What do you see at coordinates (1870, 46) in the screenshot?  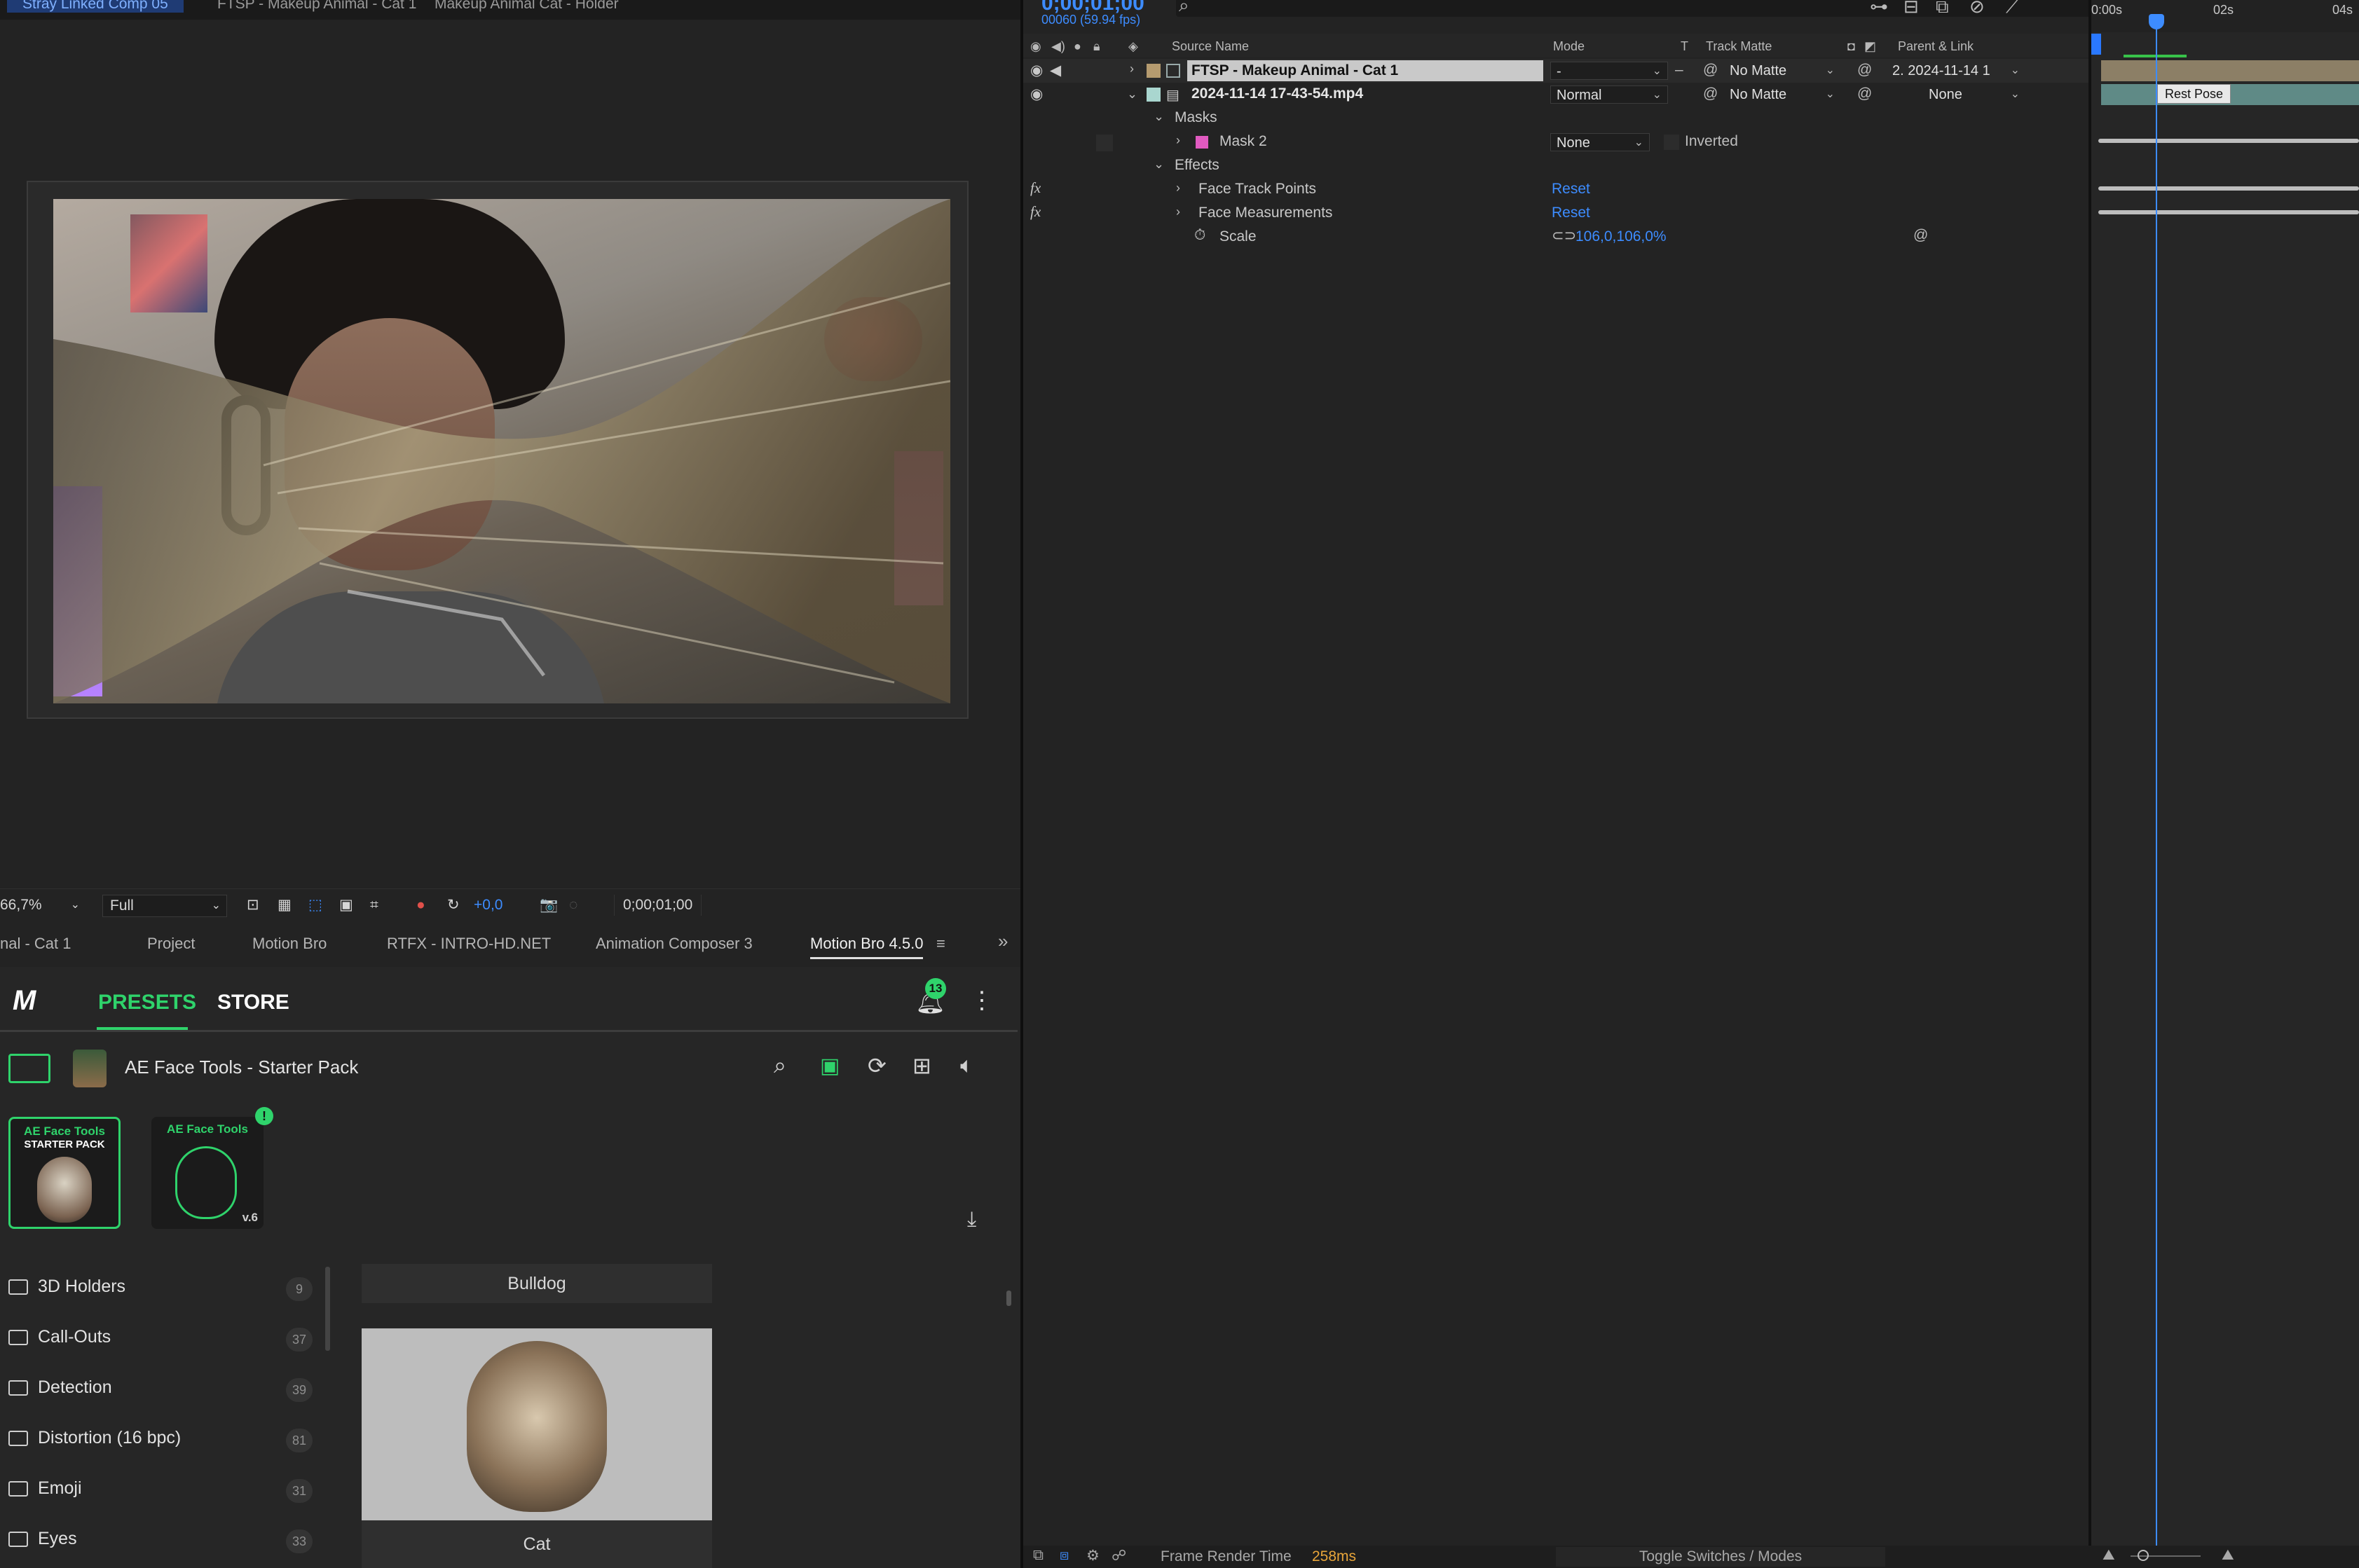 I see `3d-layer-icon: ◩` at bounding box center [1870, 46].